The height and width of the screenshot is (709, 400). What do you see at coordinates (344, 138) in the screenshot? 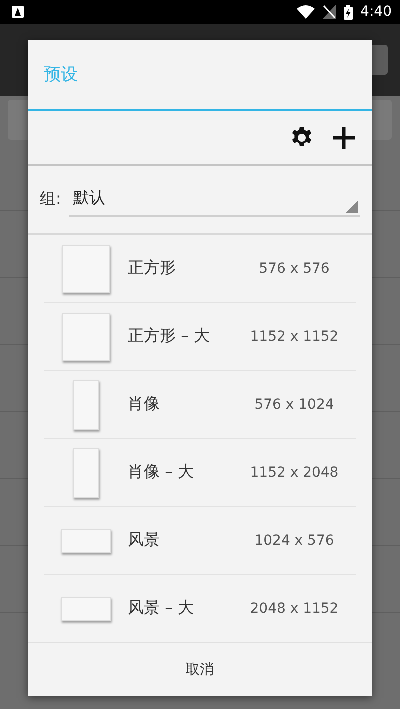
I see `add-icon` at bounding box center [344, 138].